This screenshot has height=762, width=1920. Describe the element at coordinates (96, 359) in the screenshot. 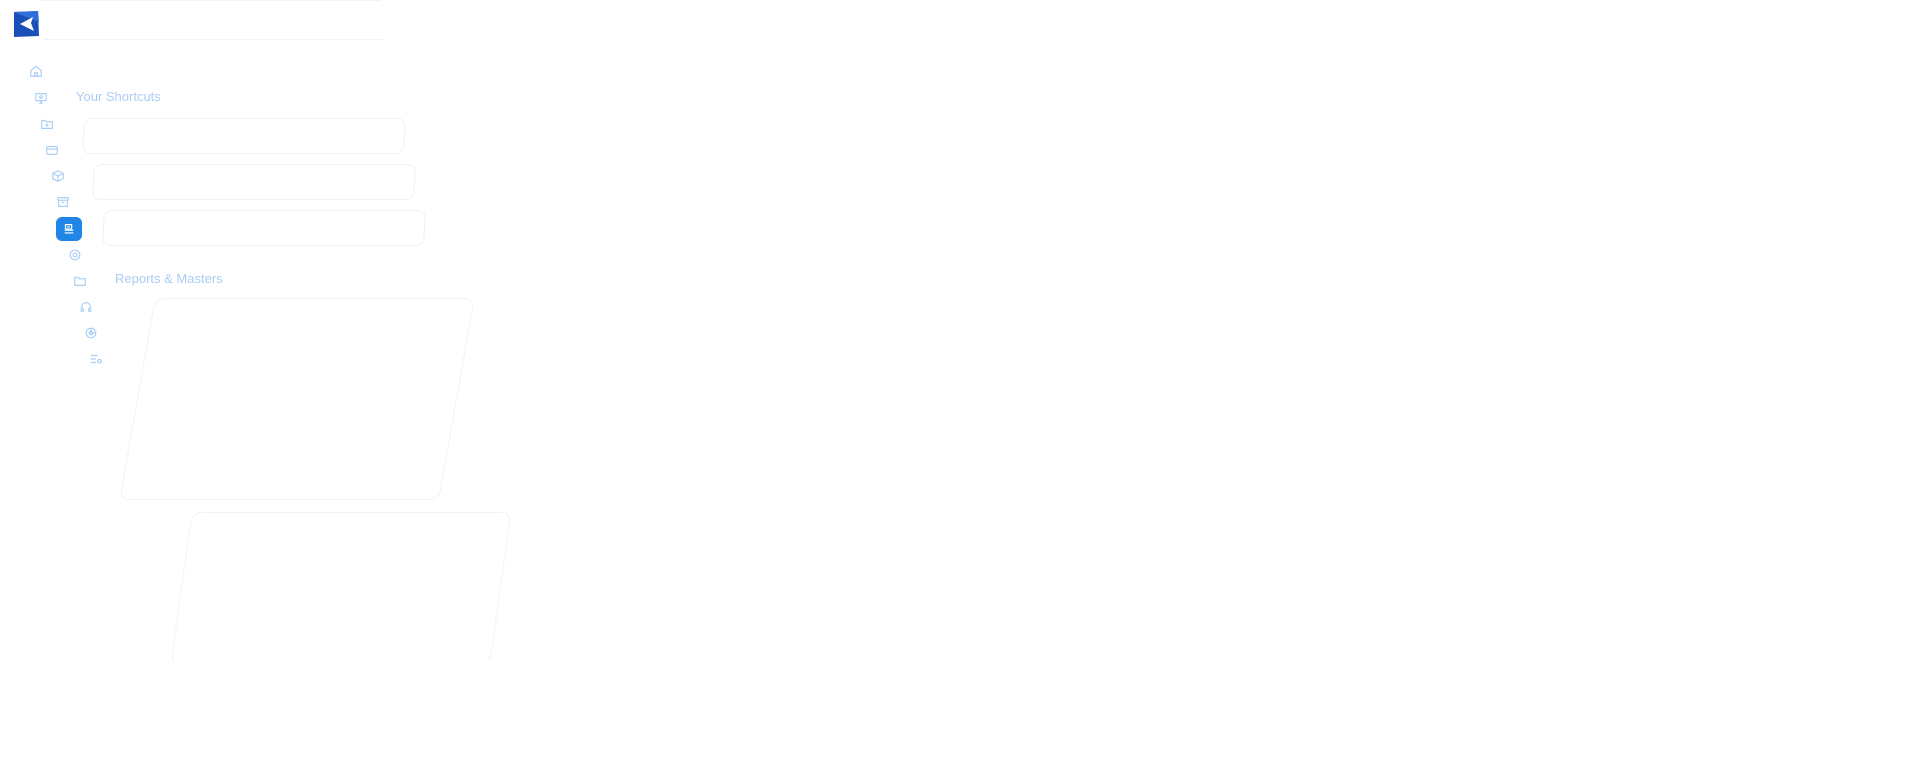

I see `list-settings-icon` at that location.